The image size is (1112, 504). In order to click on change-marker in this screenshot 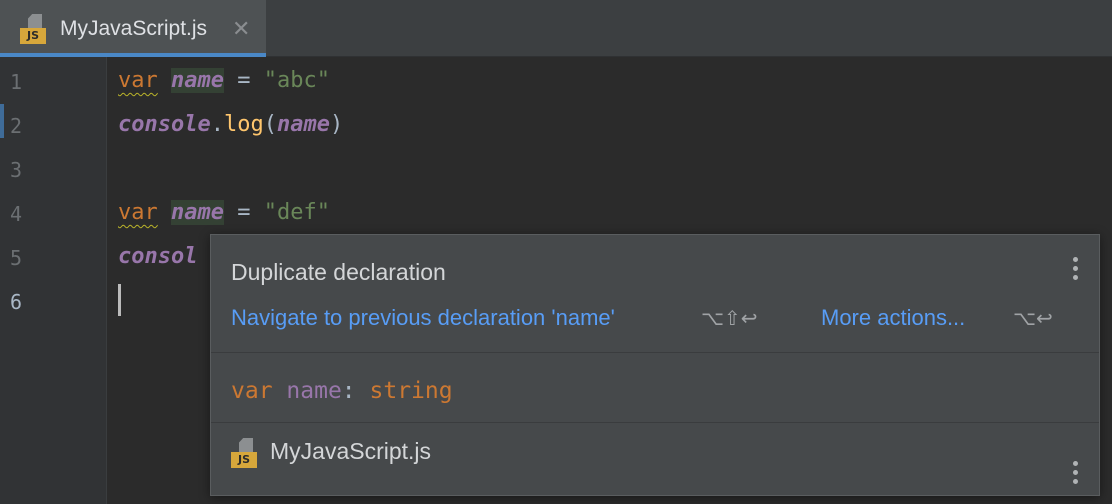, I will do `click(2, 121)`.